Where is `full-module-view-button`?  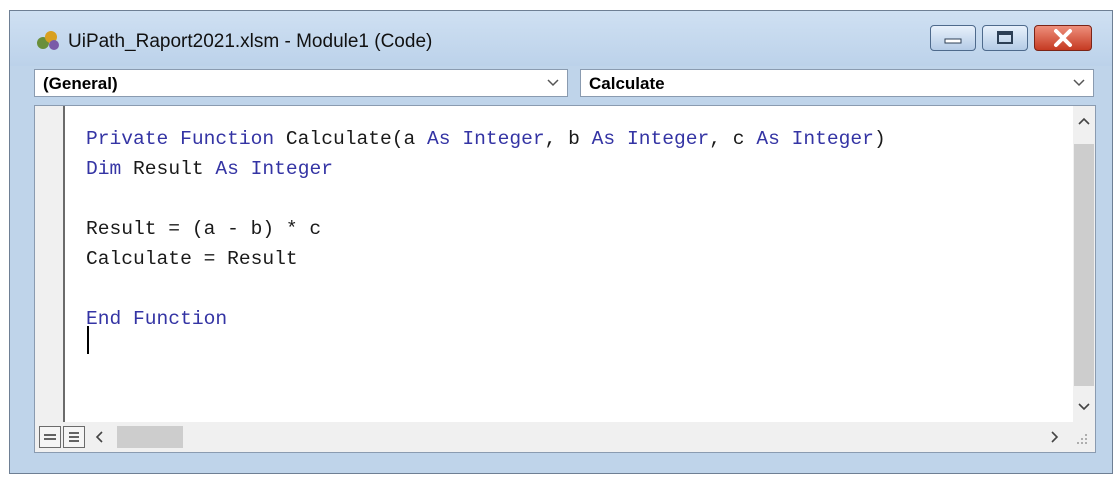
full-module-view-button is located at coordinates (74, 437).